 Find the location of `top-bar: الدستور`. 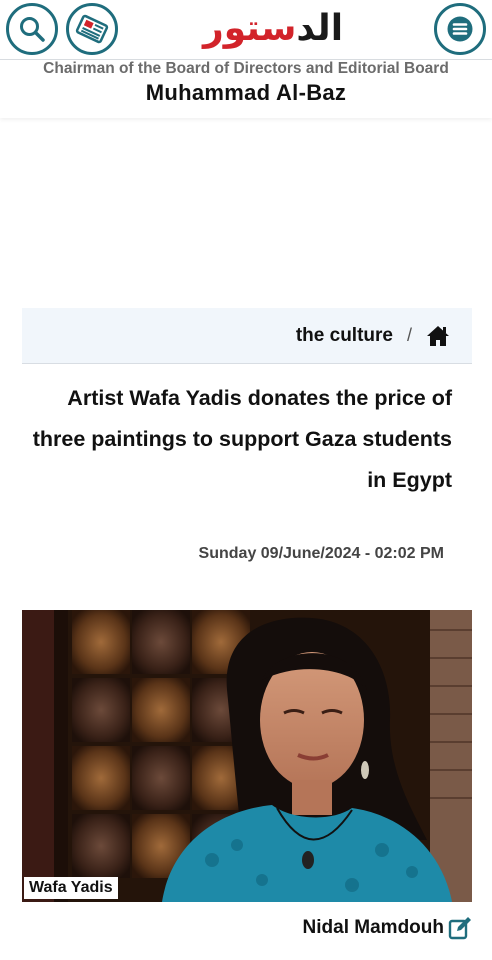

top-bar: الدستور is located at coordinates (246, 30).